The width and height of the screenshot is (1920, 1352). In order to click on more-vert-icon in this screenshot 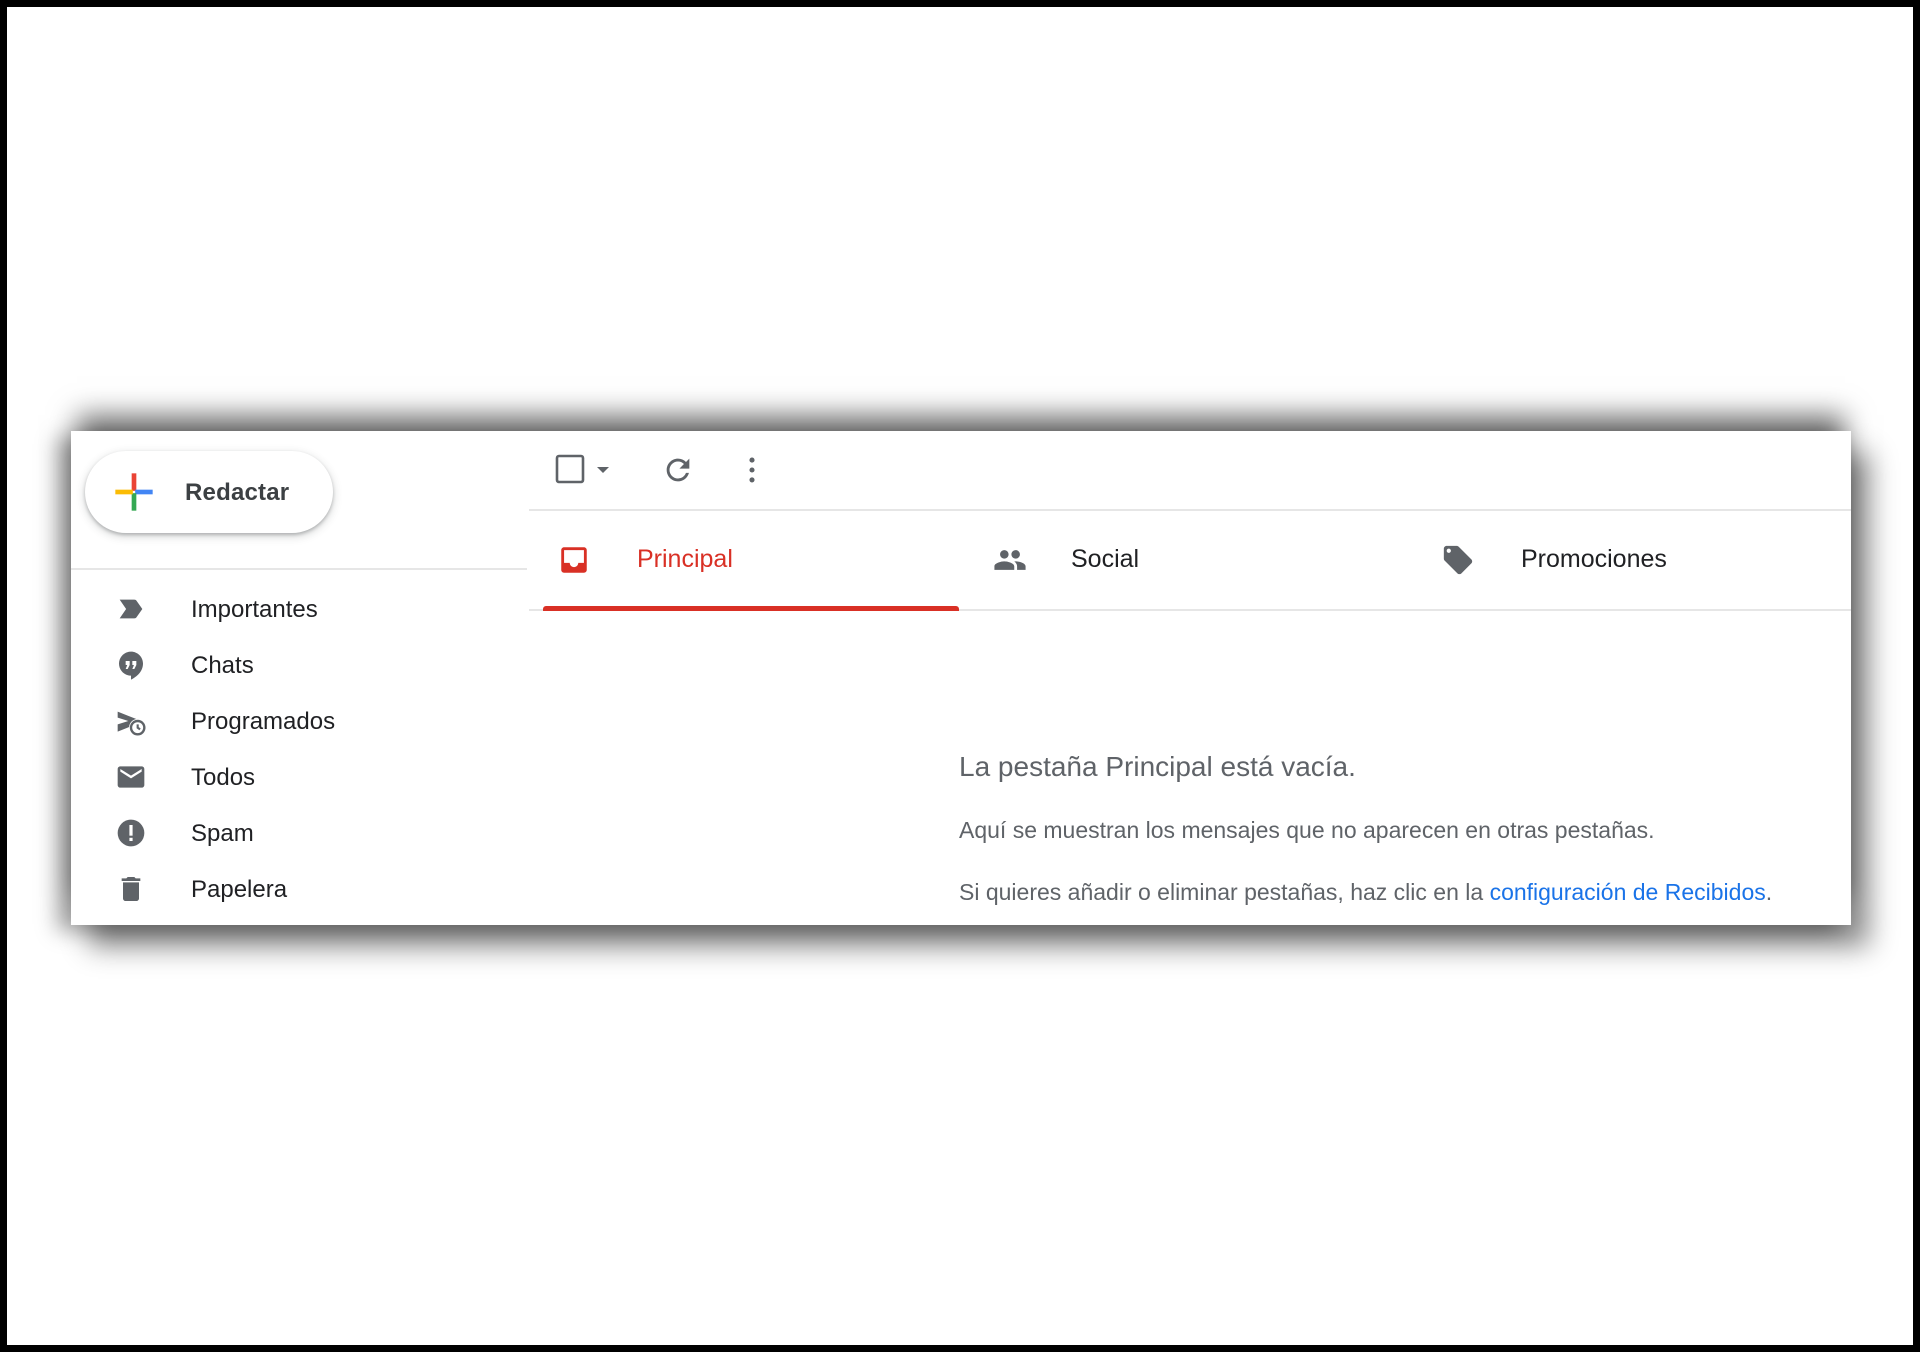, I will do `click(752, 470)`.